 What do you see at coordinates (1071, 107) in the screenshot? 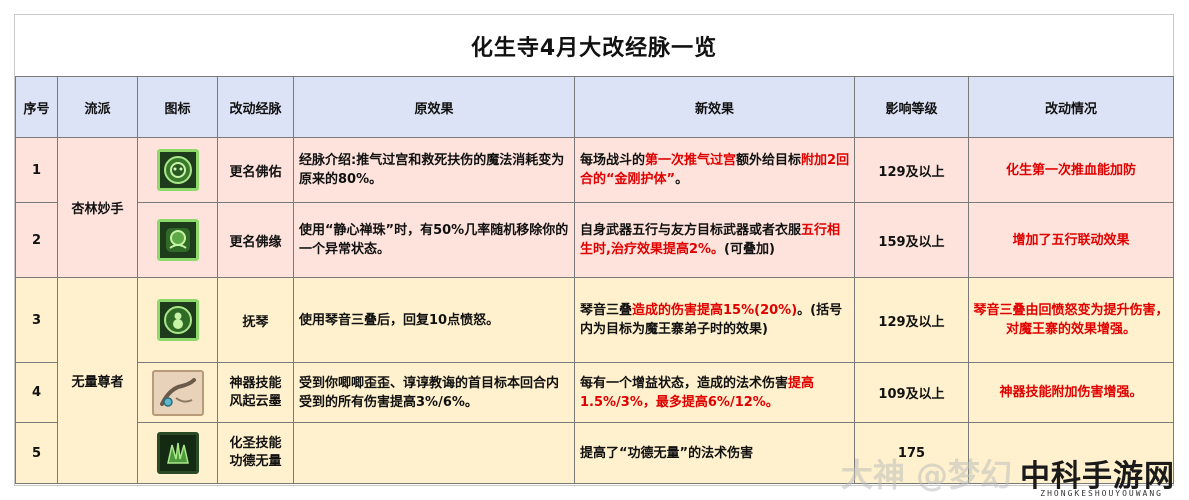
I see `header-change: 改动情况` at bounding box center [1071, 107].